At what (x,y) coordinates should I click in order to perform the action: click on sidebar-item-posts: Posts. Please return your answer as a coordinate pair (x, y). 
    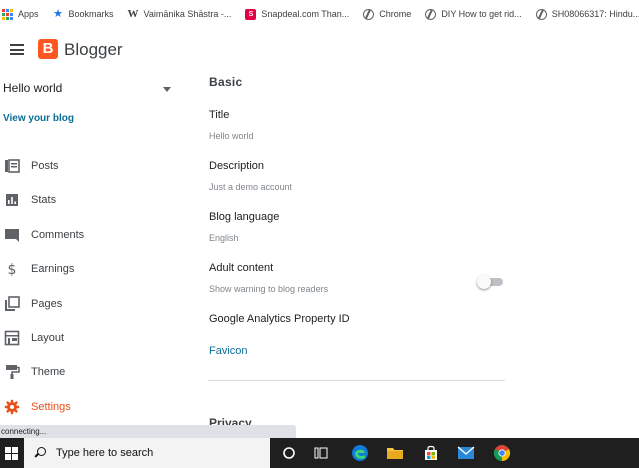
    Looking at the image, I should click on (90, 166).